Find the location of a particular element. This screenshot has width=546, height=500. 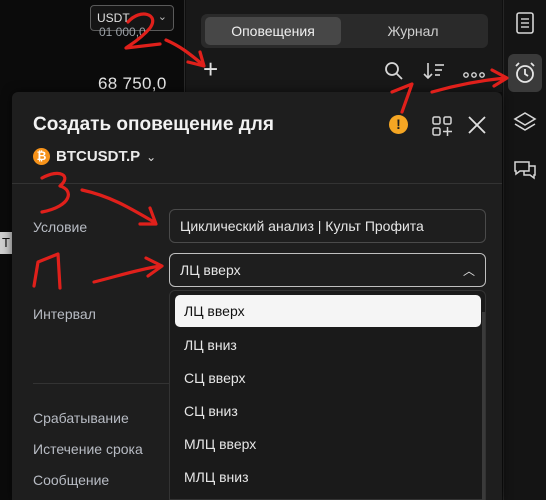

interval-label: Интервал is located at coordinates (64, 314).